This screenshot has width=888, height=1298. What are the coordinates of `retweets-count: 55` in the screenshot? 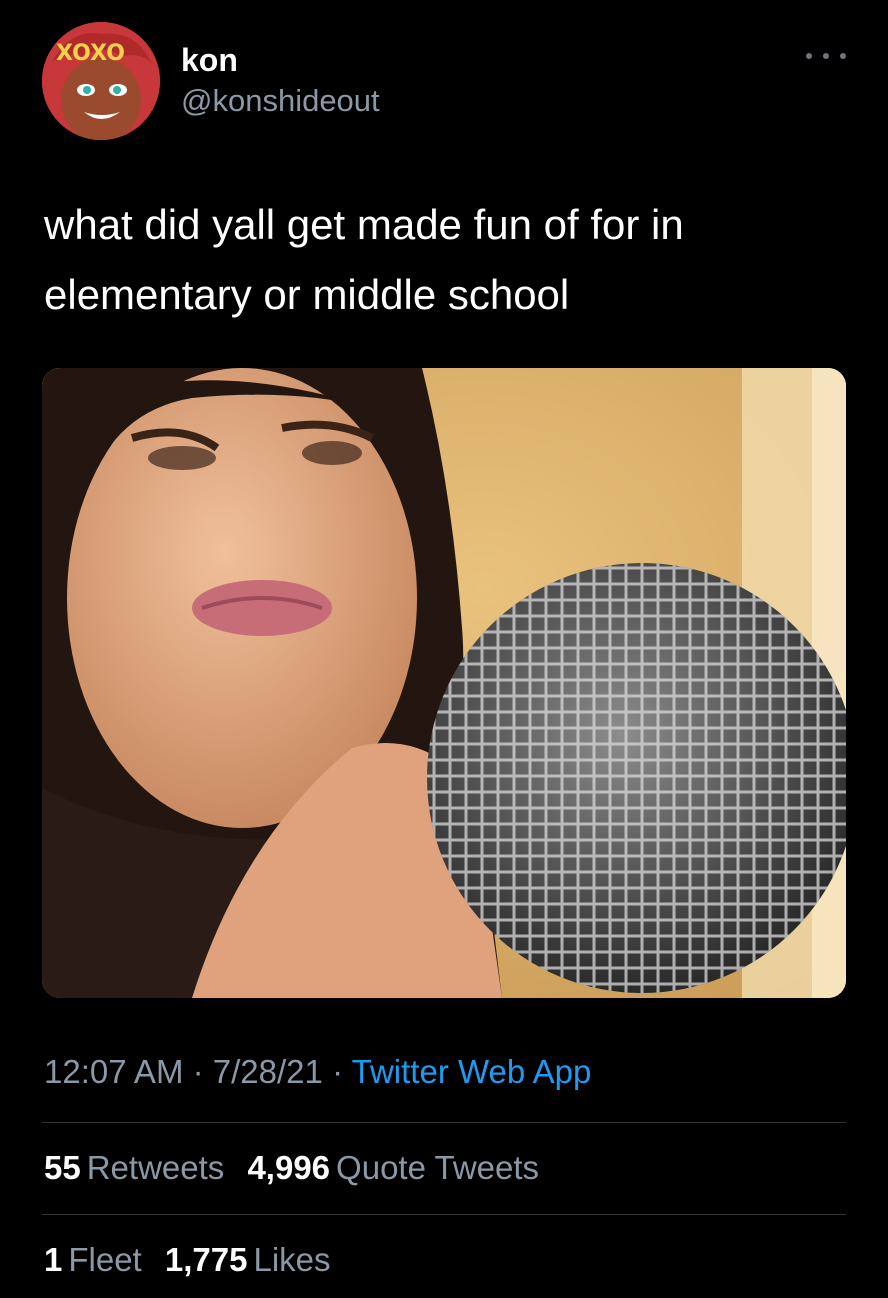 It's located at (62, 1167).